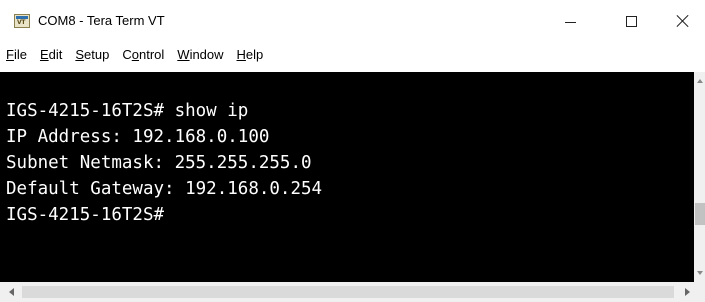  I want to click on scroll-up-icon, so click(699, 81).